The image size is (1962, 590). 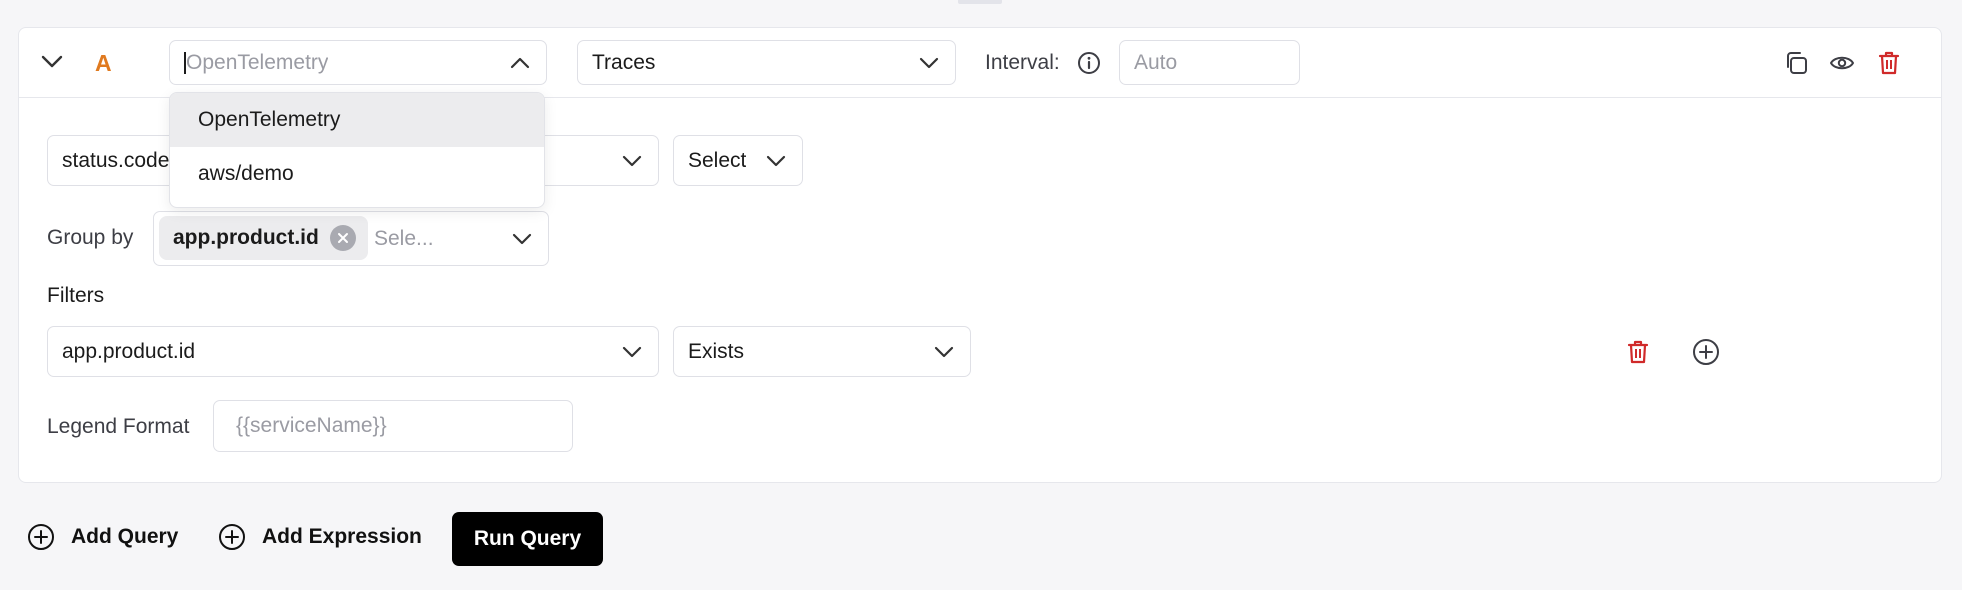 I want to click on chevron-up-icon, so click(x=520, y=63).